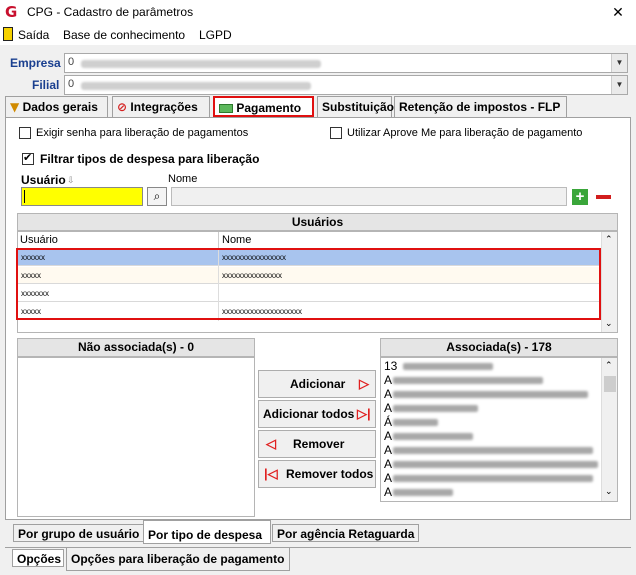  I want to click on tab-dados-gerais: ▼ Dados gerais, so click(56, 106).